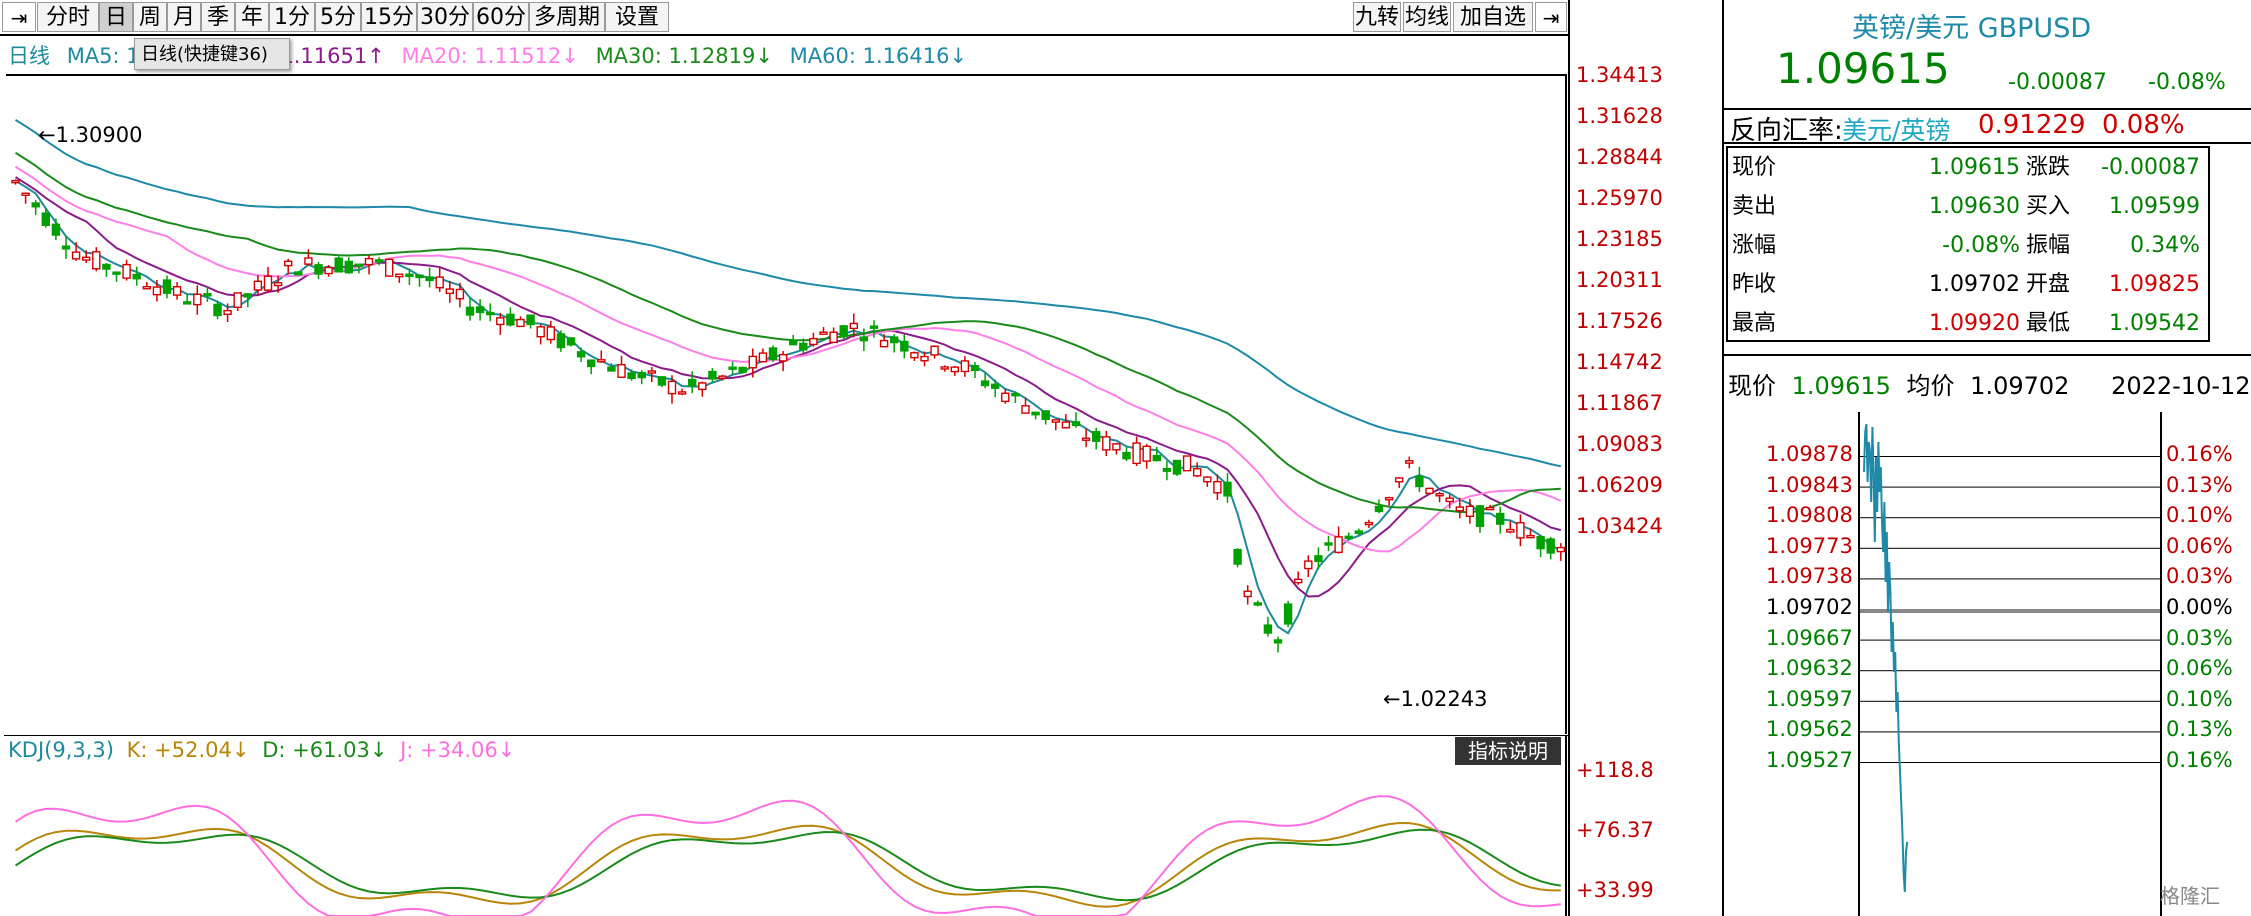 The image size is (2251, 916). Describe the element at coordinates (338, 17) in the screenshot. I see `tab-7: 5分` at that location.